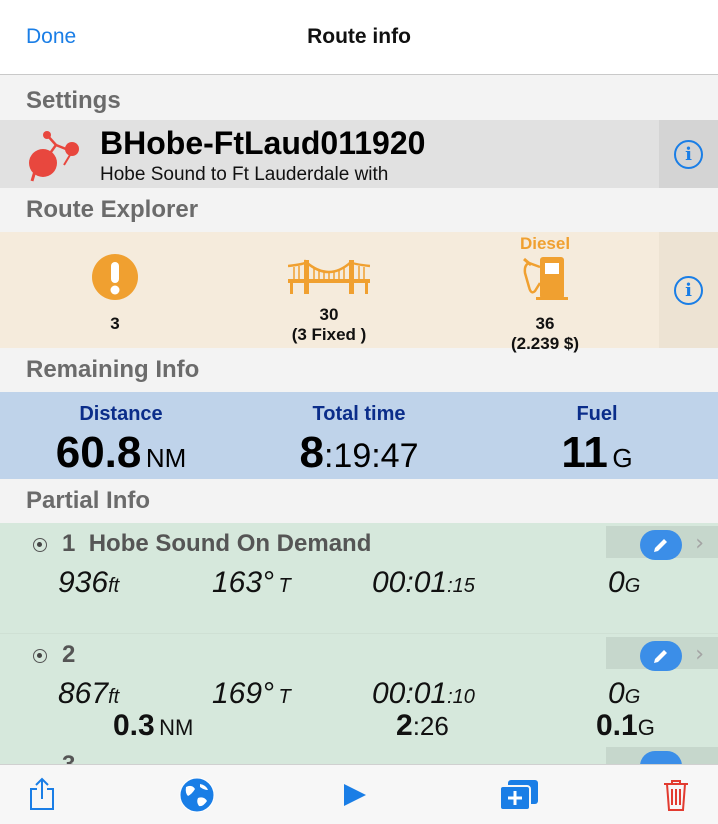 The image size is (718, 824). I want to click on add-layer-icon, so click(518, 795).